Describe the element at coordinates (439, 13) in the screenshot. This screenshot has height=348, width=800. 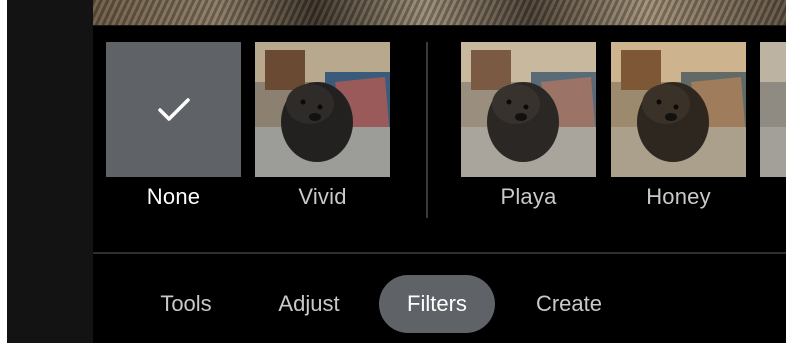
I see `photo-preview` at that location.